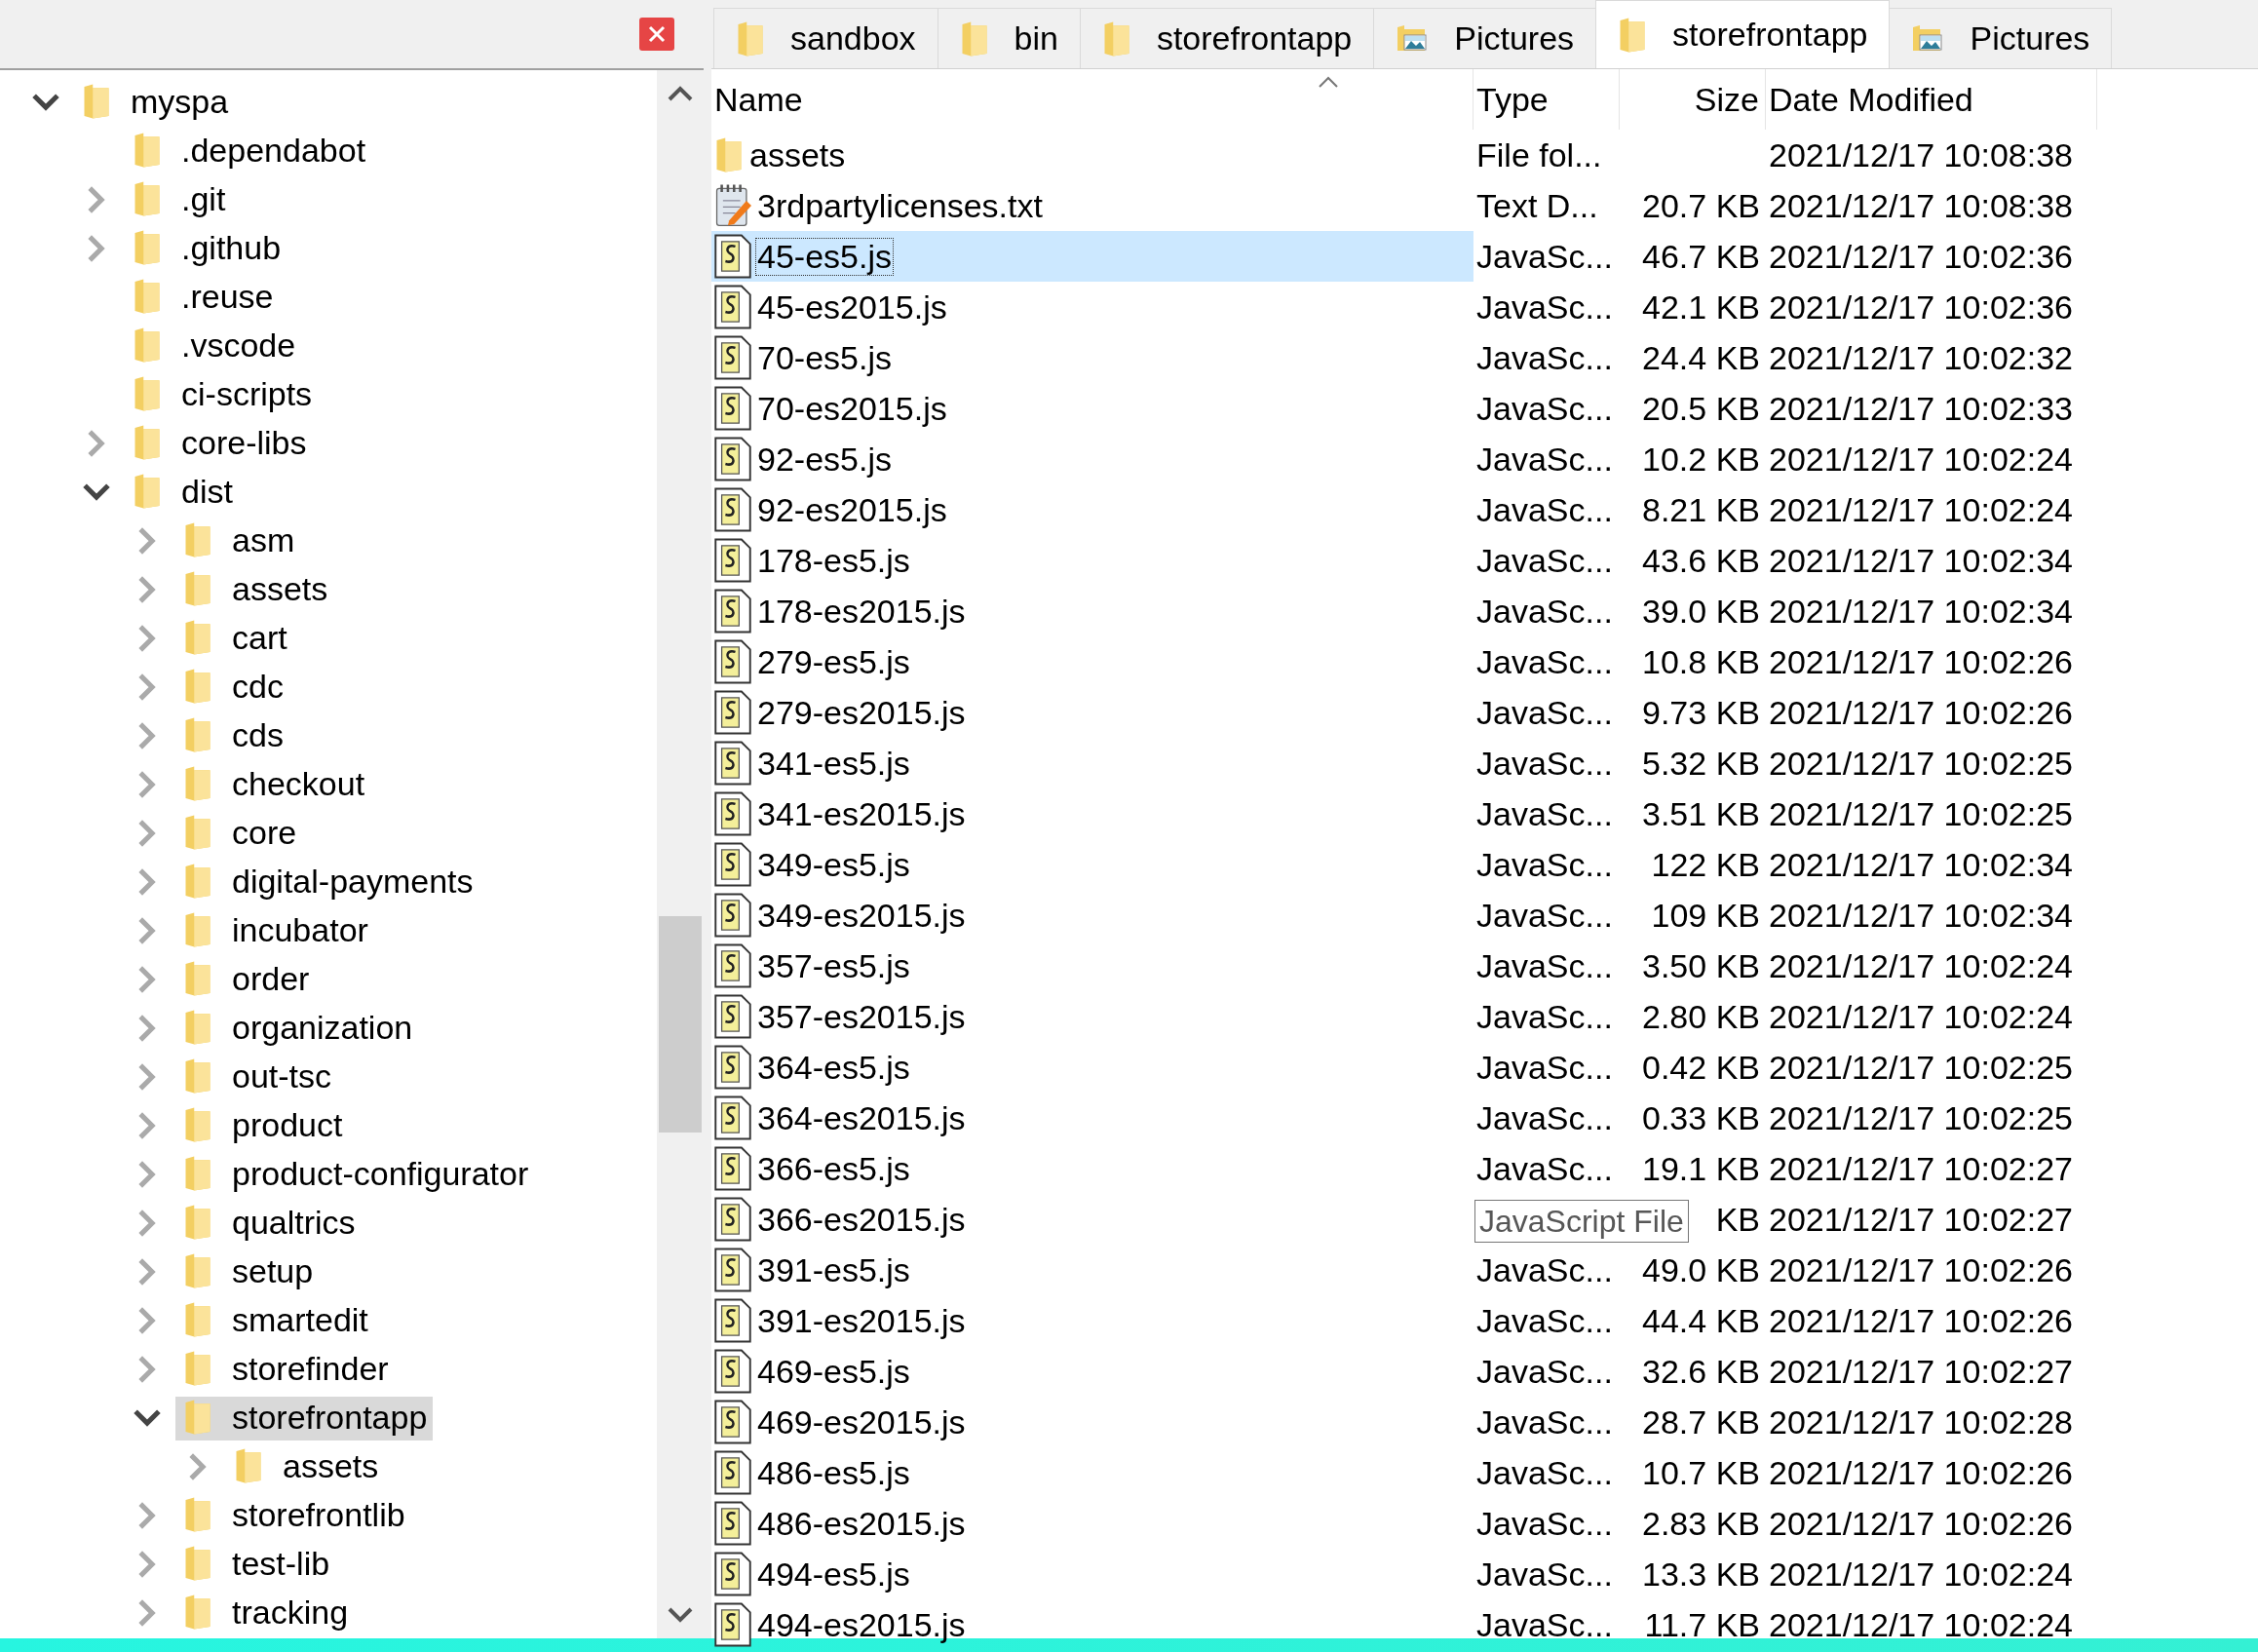 This screenshot has height=1652, width=2258. Describe the element at coordinates (285, 1369) in the screenshot. I see `tree-item: storefinder` at that location.